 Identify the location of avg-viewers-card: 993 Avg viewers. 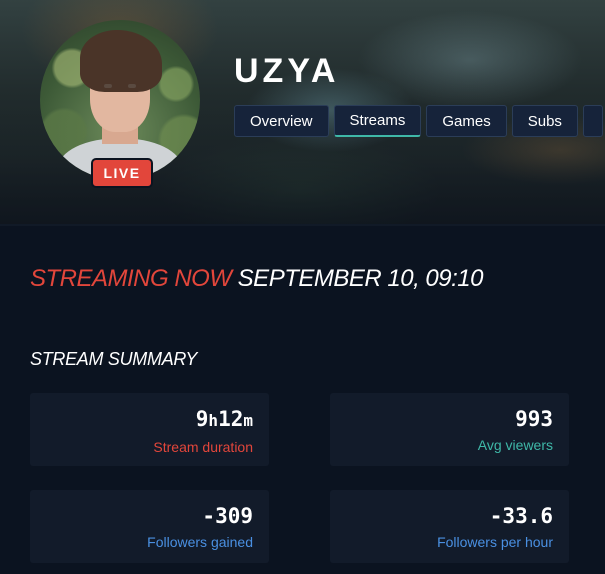
(449, 429).